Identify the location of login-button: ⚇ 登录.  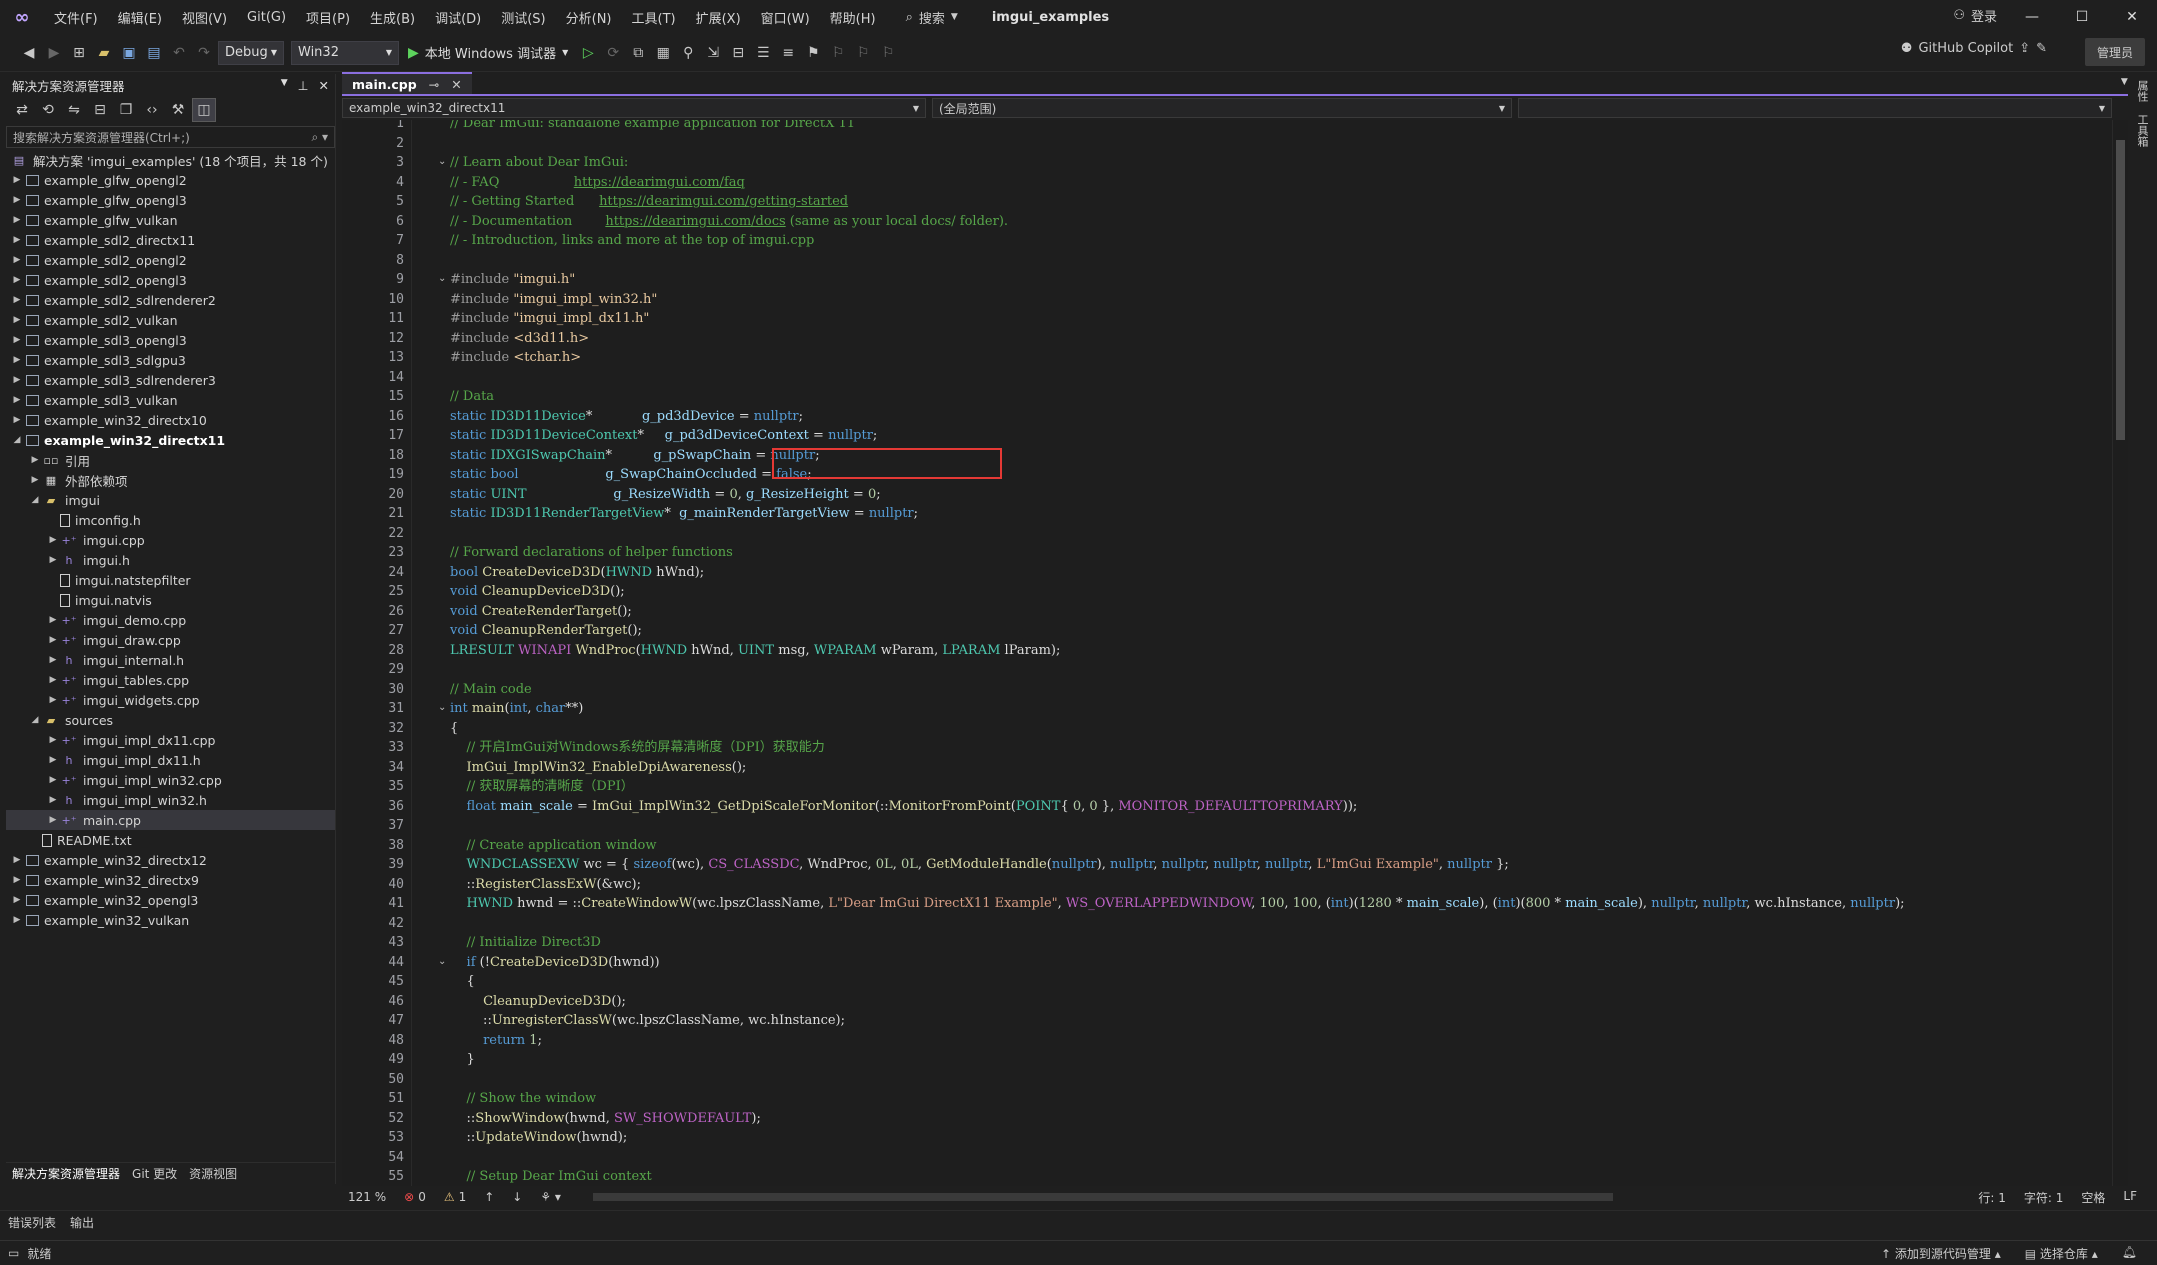
(1975, 15).